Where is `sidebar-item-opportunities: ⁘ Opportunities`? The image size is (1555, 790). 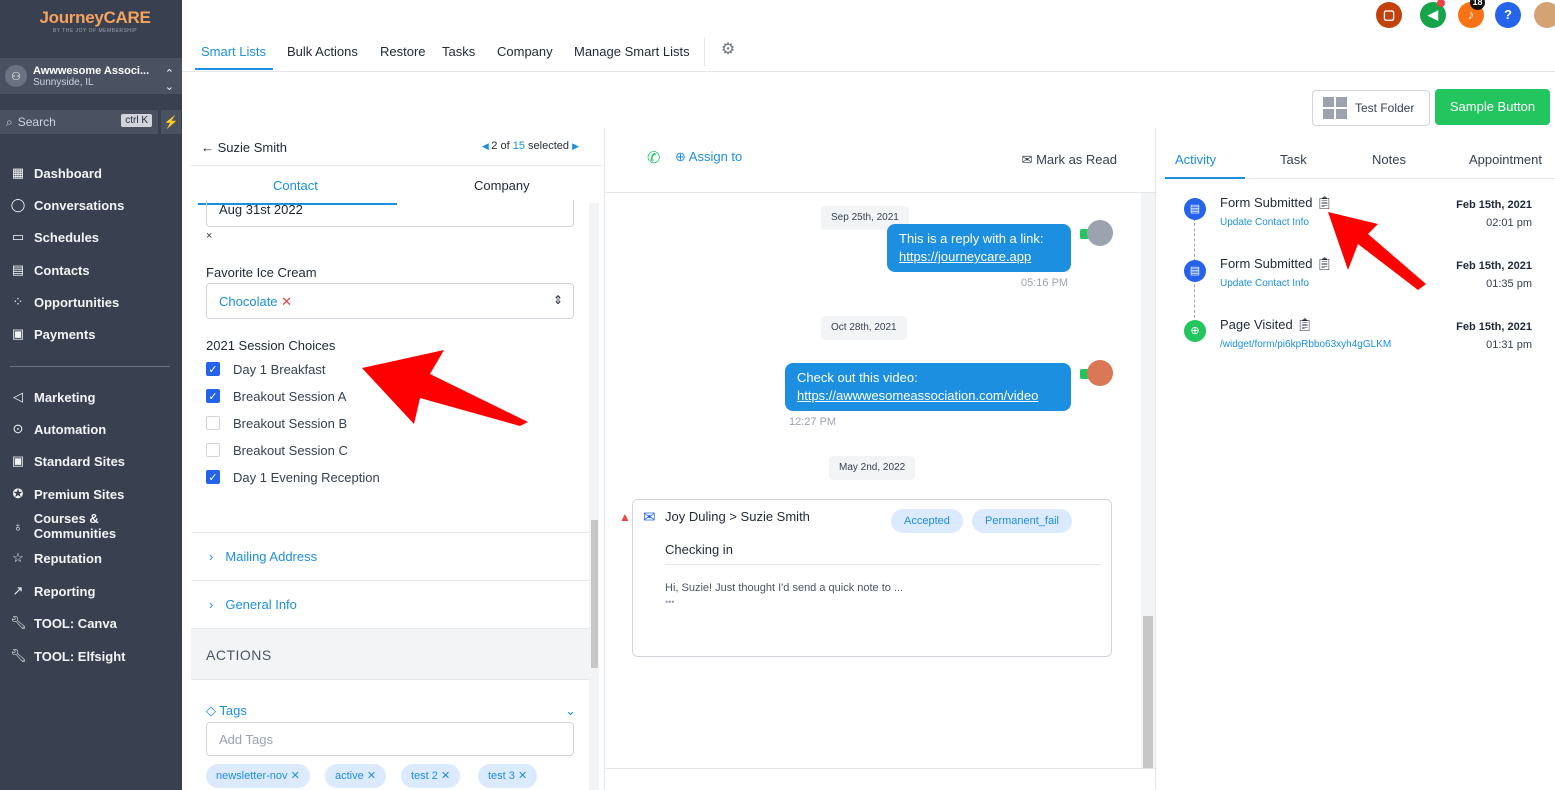 sidebar-item-opportunities: ⁘ Opportunities is located at coordinates (91, 302).